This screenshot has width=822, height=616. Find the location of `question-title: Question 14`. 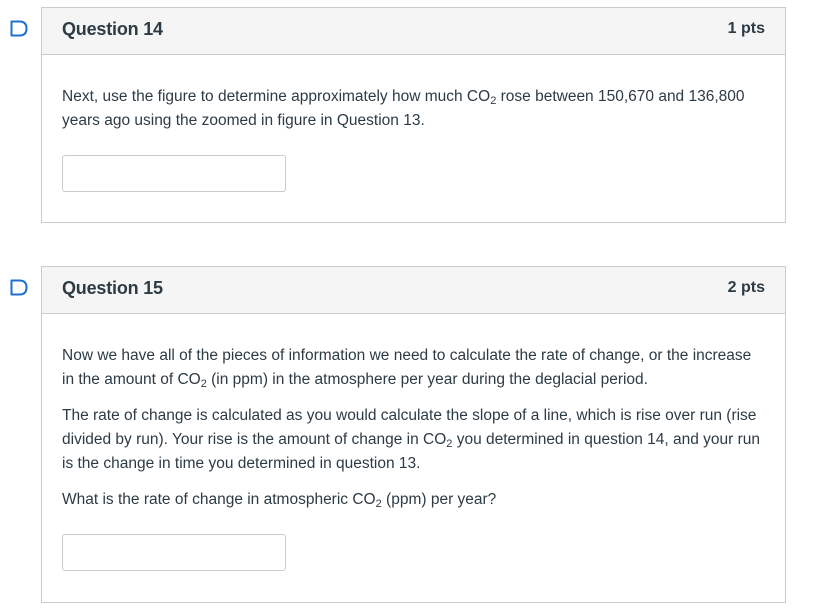

question-title: Question 14 is located at coordinates (112, 29).